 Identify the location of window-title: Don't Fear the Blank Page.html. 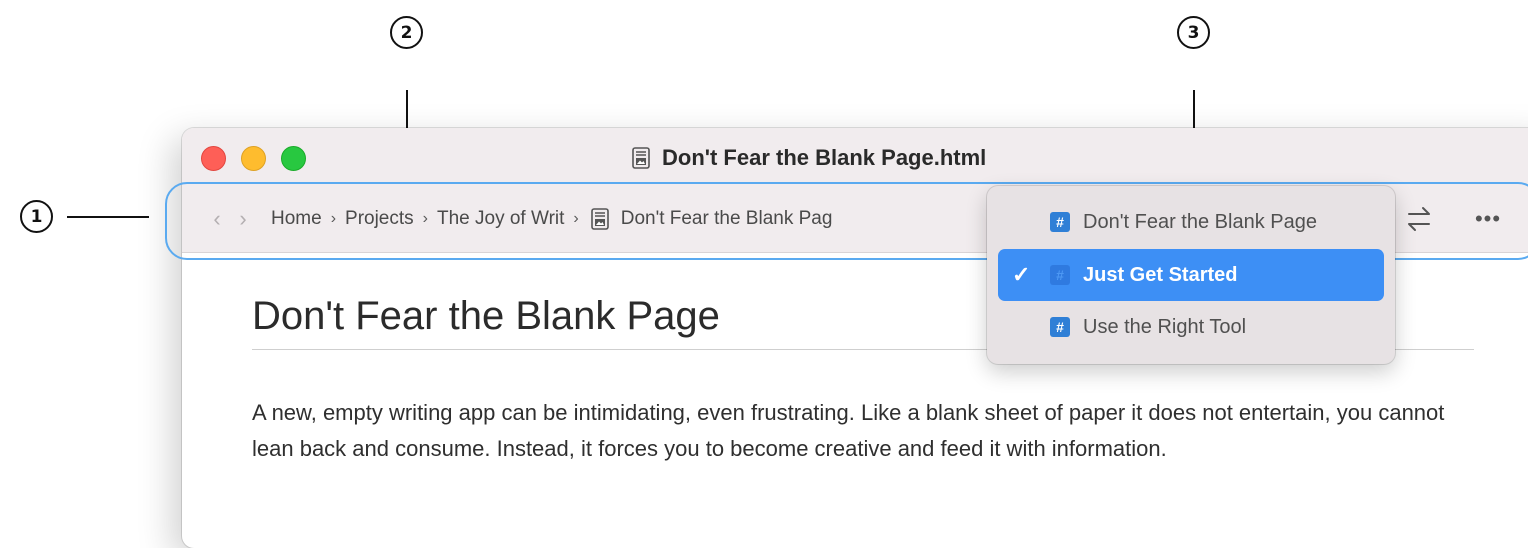
(809, 158).